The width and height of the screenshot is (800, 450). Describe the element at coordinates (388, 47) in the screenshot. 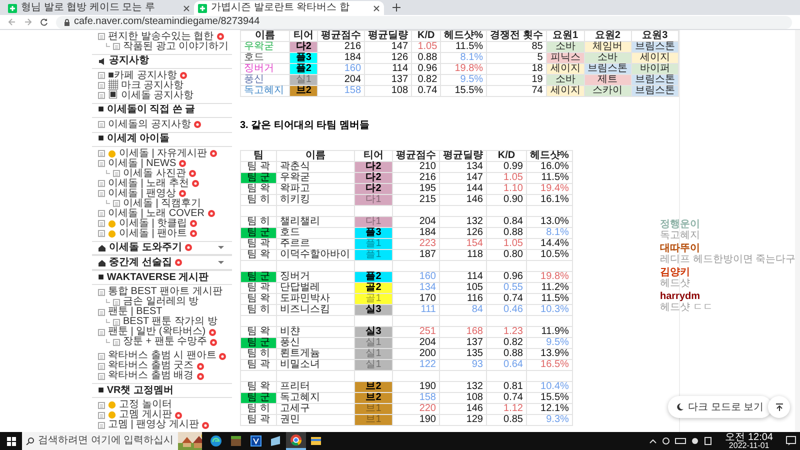

I see `table-cell: 147` at that location.